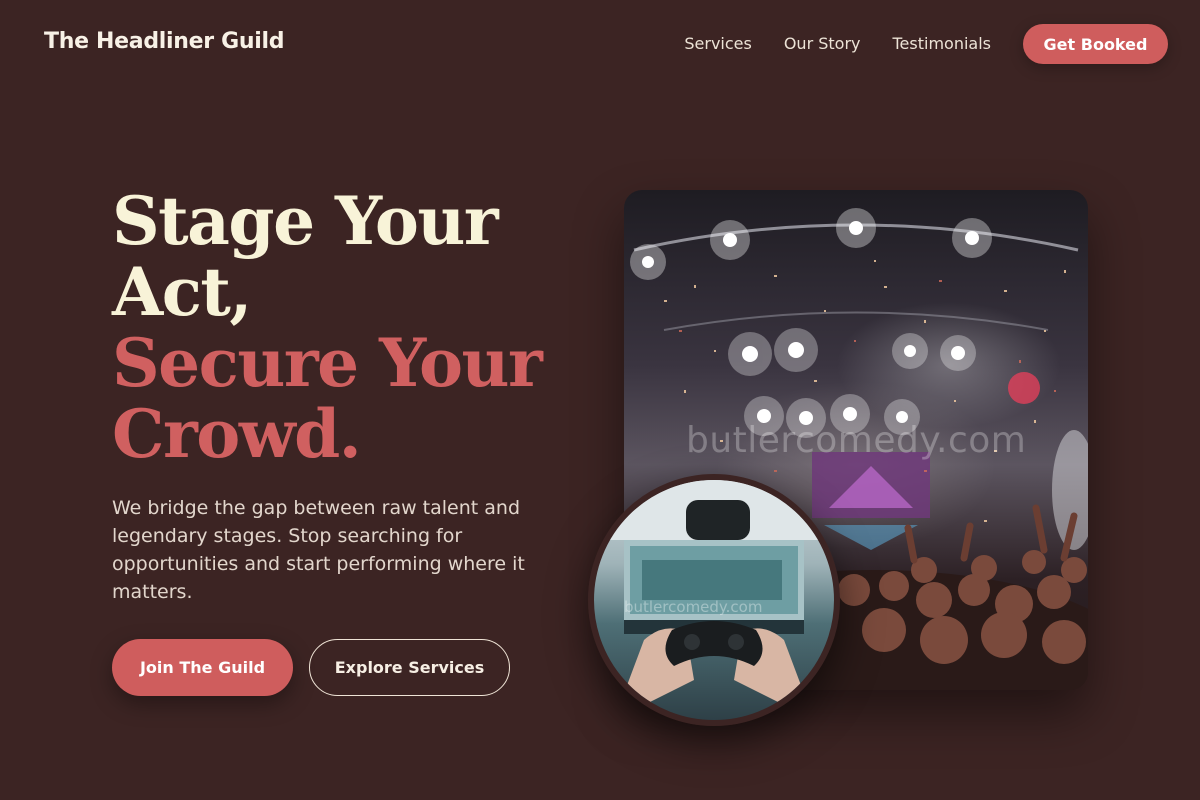 The width and height of the screenshot is (1200, 800). I want to click on hero-title-accent-line-1: Secure Your, so click(327, 363).